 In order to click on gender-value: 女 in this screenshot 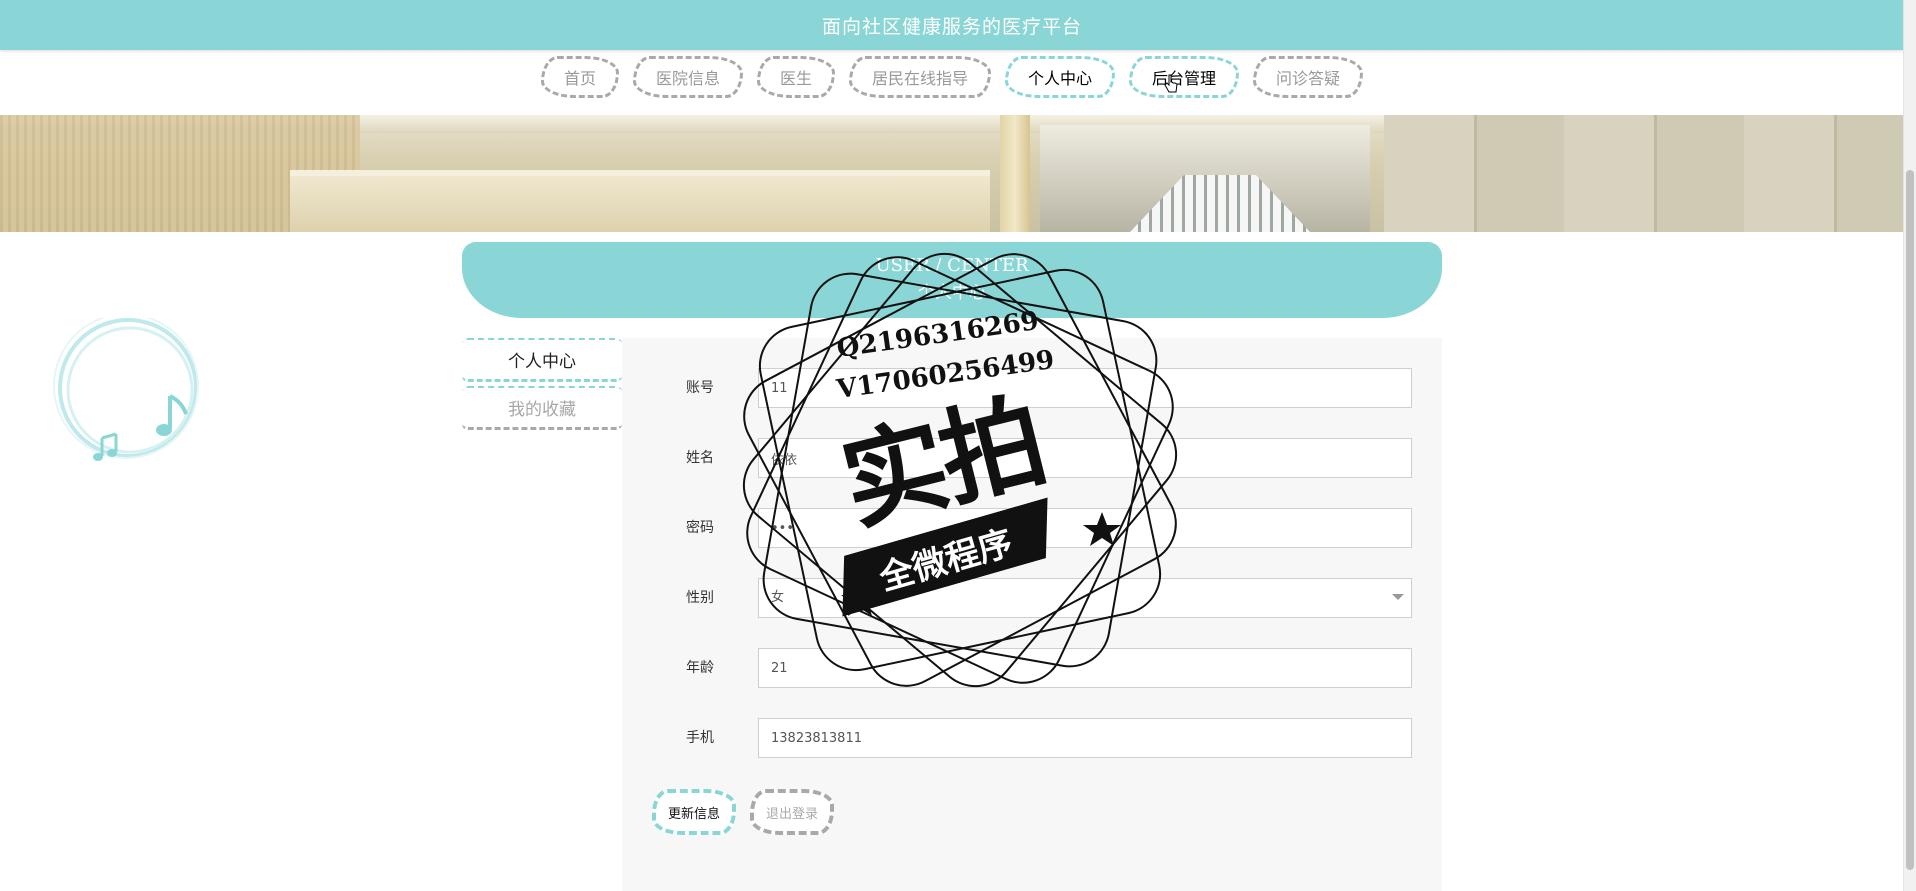, I will do `click(778, 597)`.